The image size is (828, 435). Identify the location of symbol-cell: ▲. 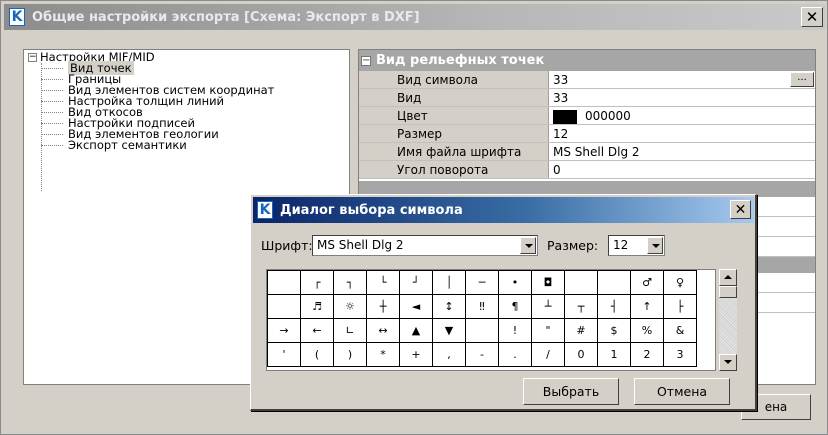
(416, 330).